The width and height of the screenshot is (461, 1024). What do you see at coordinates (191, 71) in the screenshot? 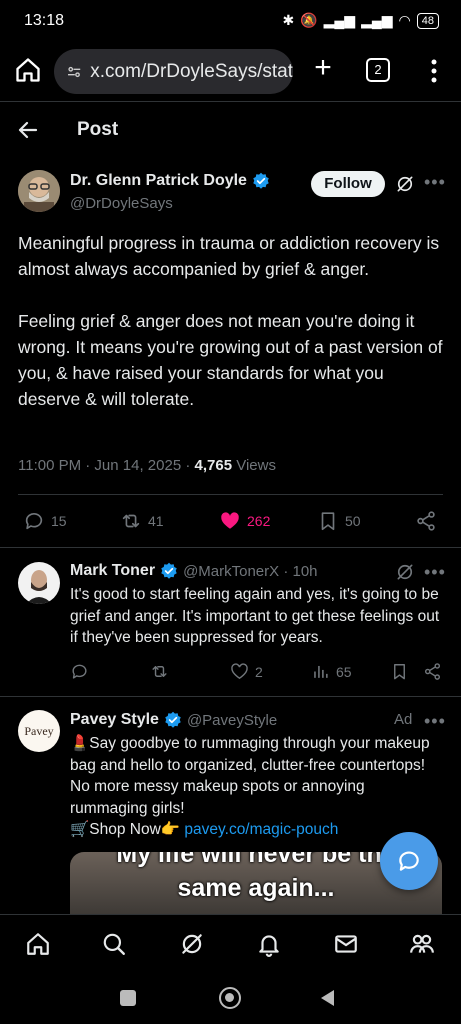
I see `url-text: x.com/DrDoyleSays/stat` at bounding box center [191, 71].